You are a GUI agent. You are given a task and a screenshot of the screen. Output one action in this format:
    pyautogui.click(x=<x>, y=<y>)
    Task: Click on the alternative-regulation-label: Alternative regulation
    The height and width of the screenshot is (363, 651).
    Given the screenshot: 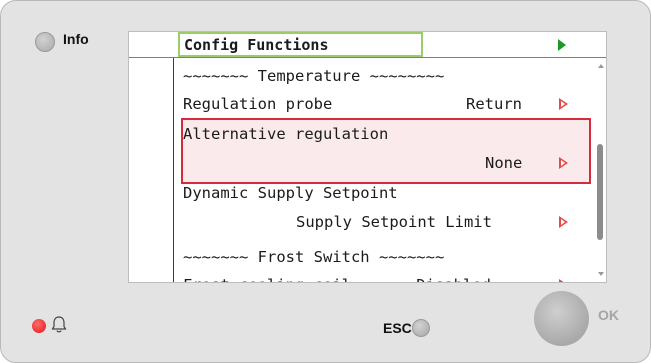 What is the action you would take?
    pyautogui.click(x=285, y=134)
    